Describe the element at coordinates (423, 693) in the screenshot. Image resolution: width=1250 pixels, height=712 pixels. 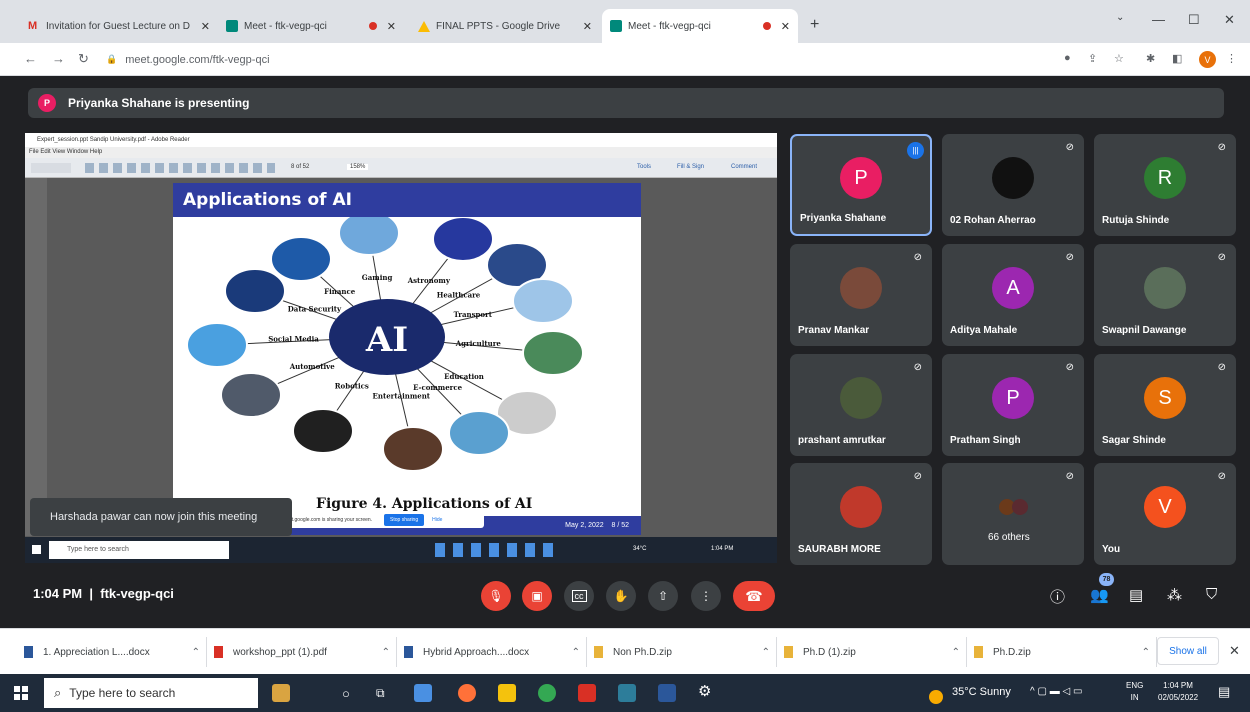
I see `file-explorer-icon` at that location.